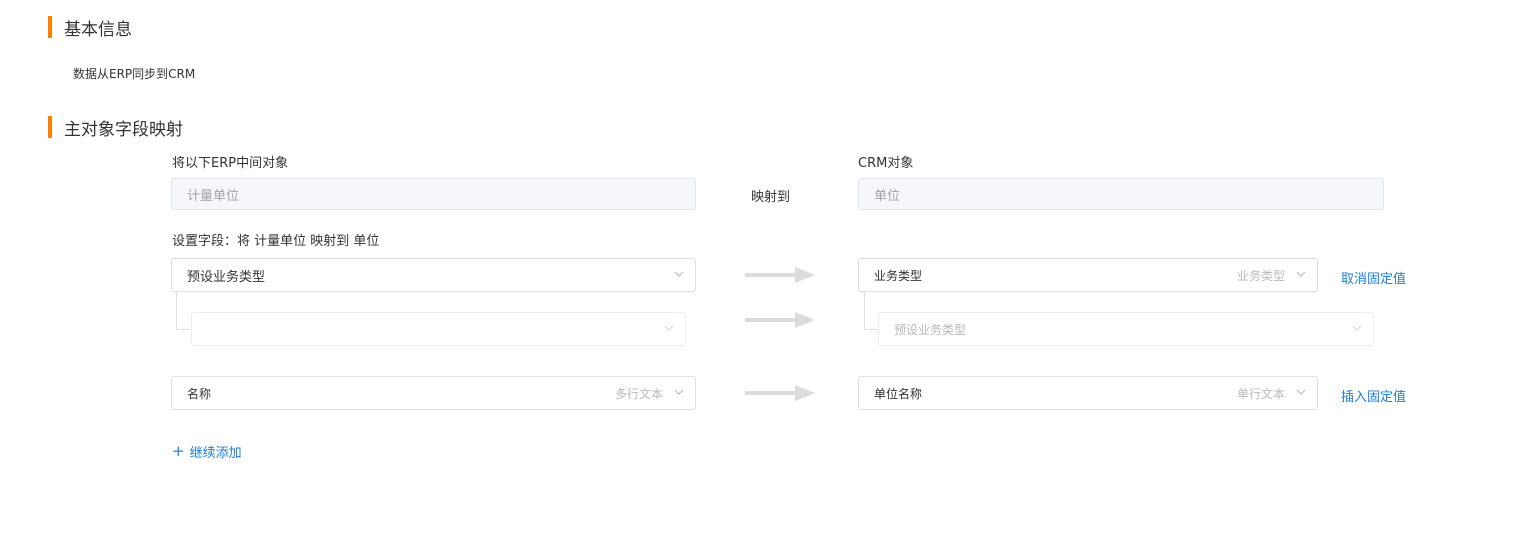  I want to click on sync-direction-text: 数据从ERP同步到CRM, so click(134, 74).